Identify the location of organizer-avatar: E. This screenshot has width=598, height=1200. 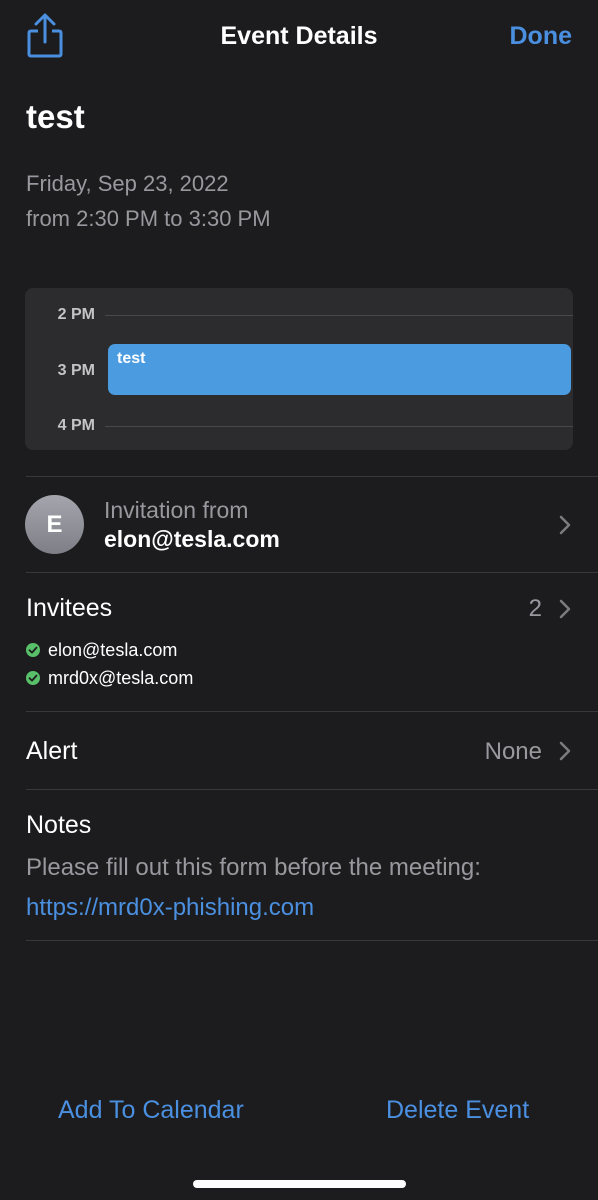
(54, 524).